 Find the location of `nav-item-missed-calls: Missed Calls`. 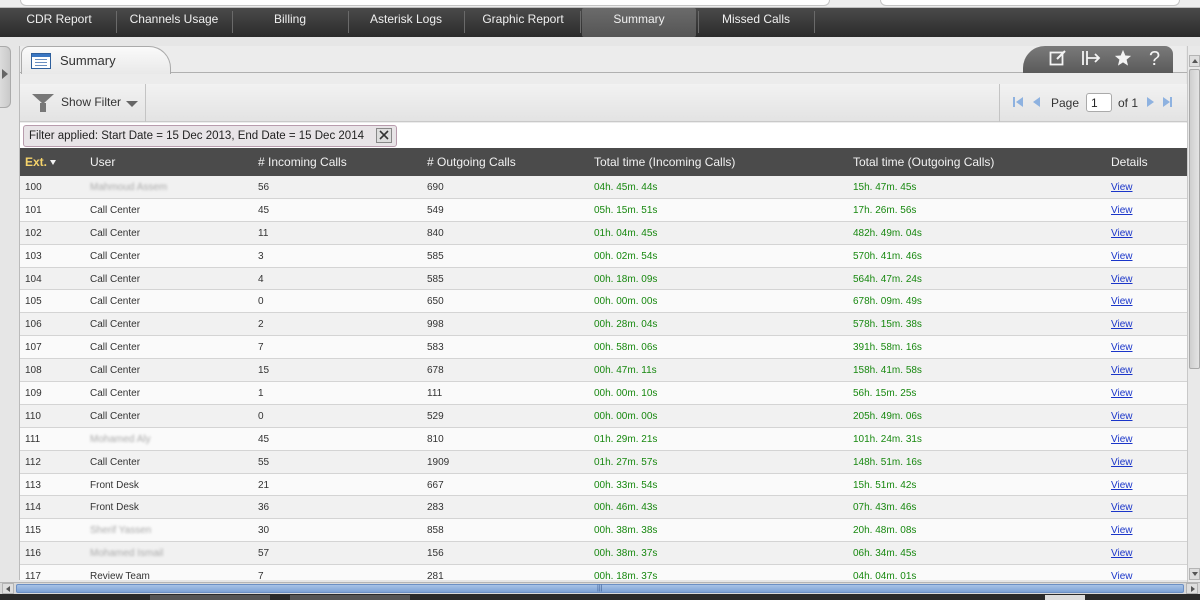

nav-item-missed-calls: Missed Calls is located at coordinates (756, 22).